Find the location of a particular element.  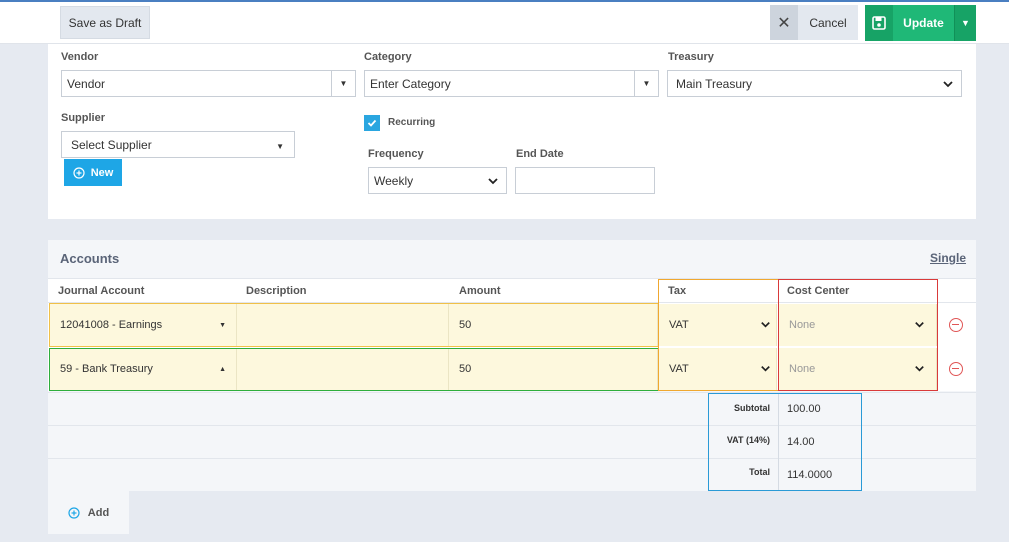

vendor-select: Vendor ▼ is located at coordinates (208, 83).